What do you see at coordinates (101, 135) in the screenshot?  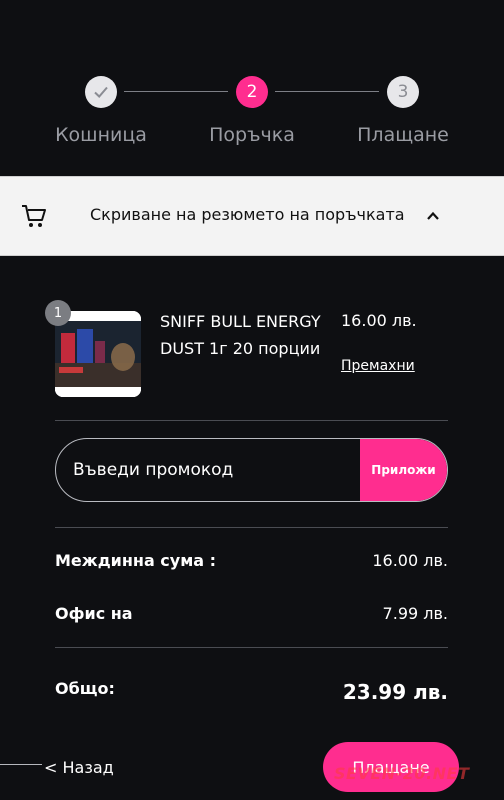 I see `step-label-cart: Кошница` at bounding box center [101, 135].